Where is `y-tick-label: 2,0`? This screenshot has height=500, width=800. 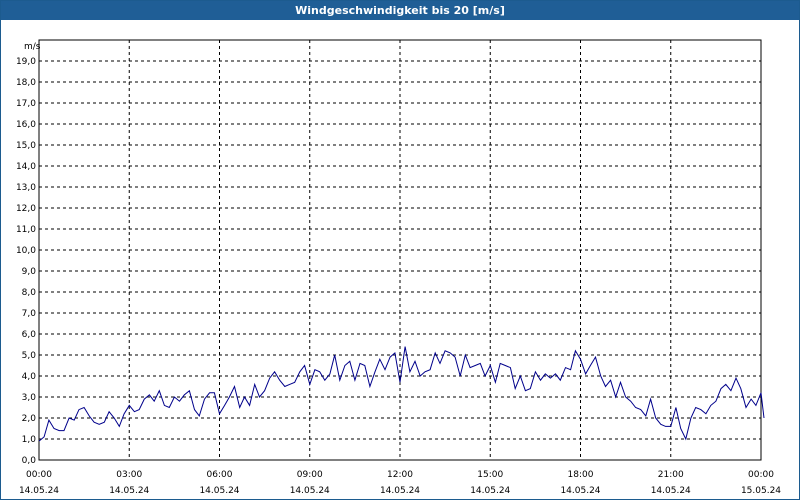 y-tick-label: 2,0 is located at coordinates (29, 419).